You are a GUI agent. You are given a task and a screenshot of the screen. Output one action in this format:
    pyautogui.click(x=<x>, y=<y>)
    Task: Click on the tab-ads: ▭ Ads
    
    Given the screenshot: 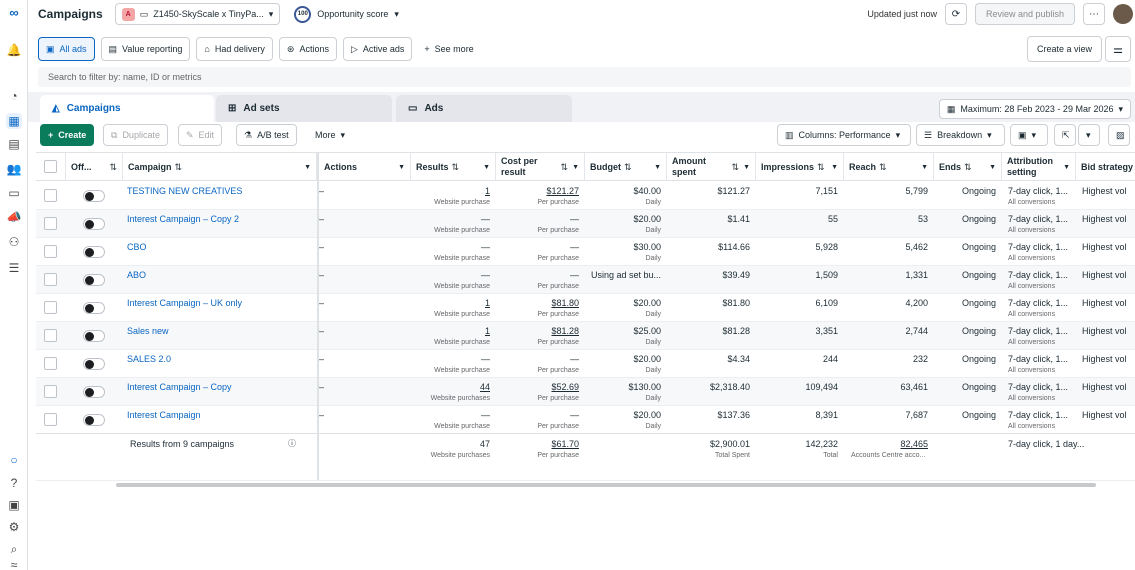 What is the action you would take?
    pyautogui.click(x=484, y=108)
    